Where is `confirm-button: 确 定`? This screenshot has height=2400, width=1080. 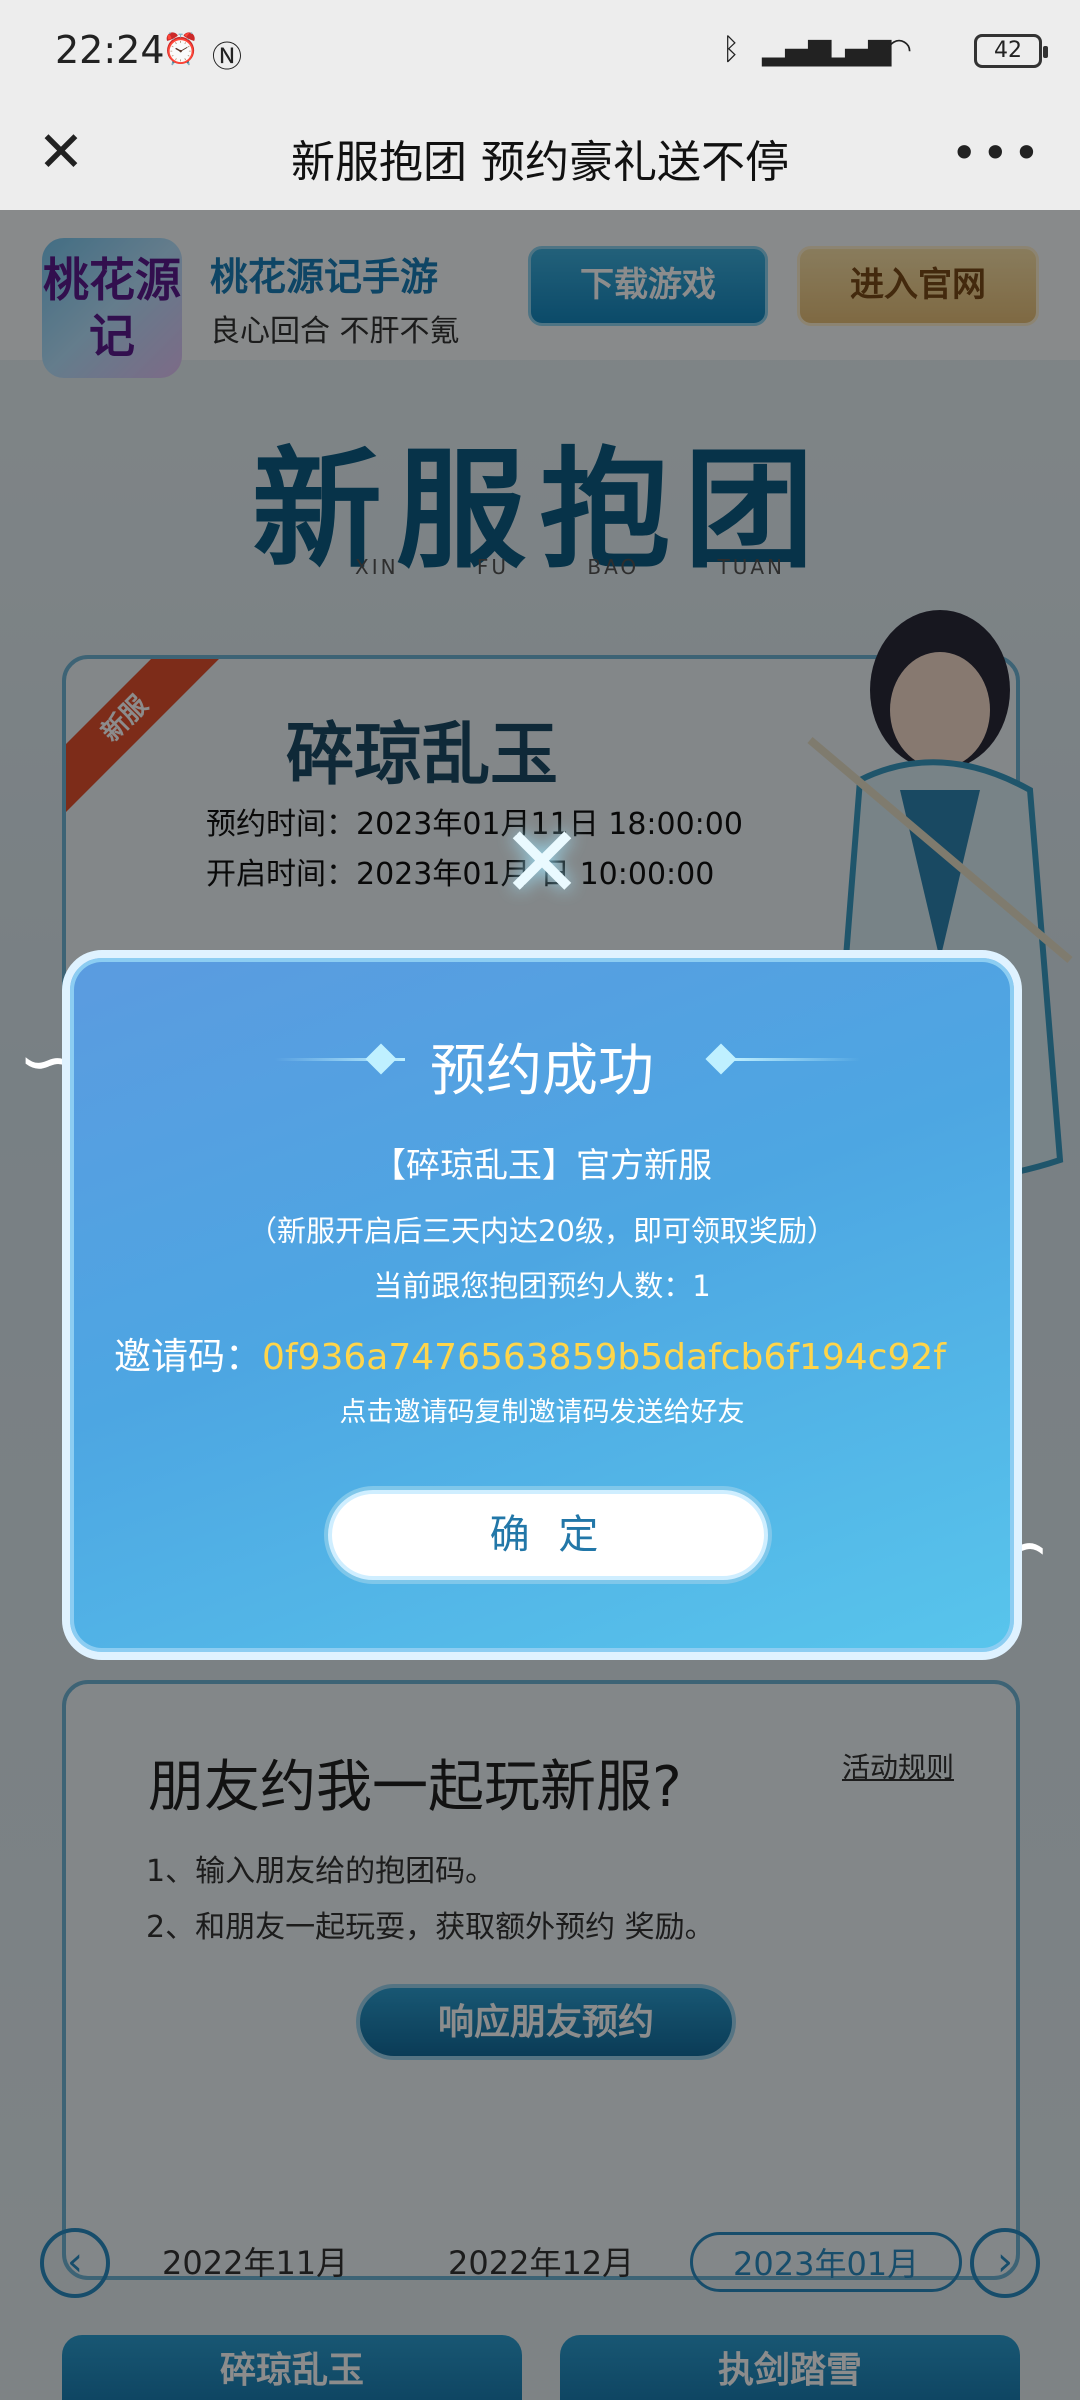 confirm-button: 确 定 is located at coordinates (548, 1535).